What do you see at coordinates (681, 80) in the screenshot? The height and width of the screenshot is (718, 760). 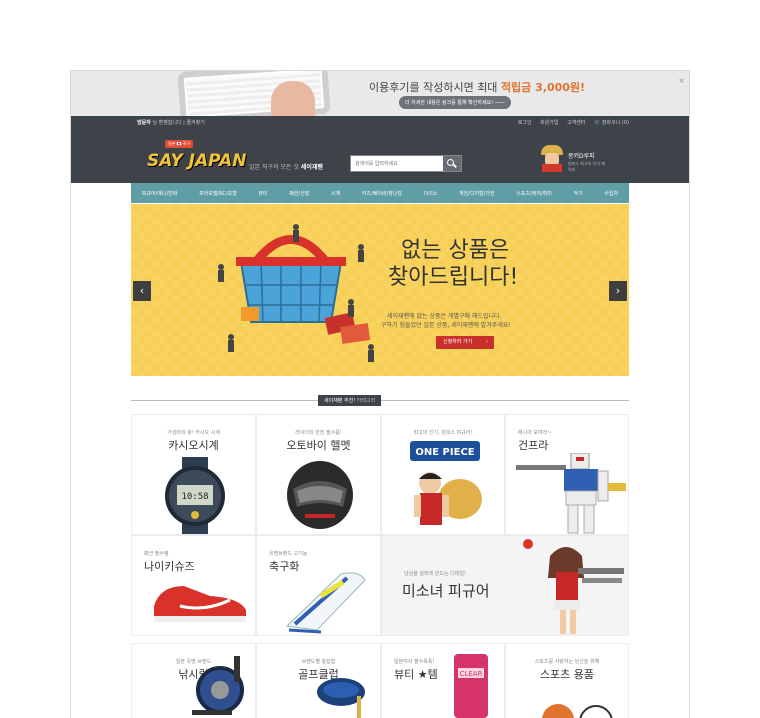 I see `close-icon: ×` at bounding box center [681, 80].